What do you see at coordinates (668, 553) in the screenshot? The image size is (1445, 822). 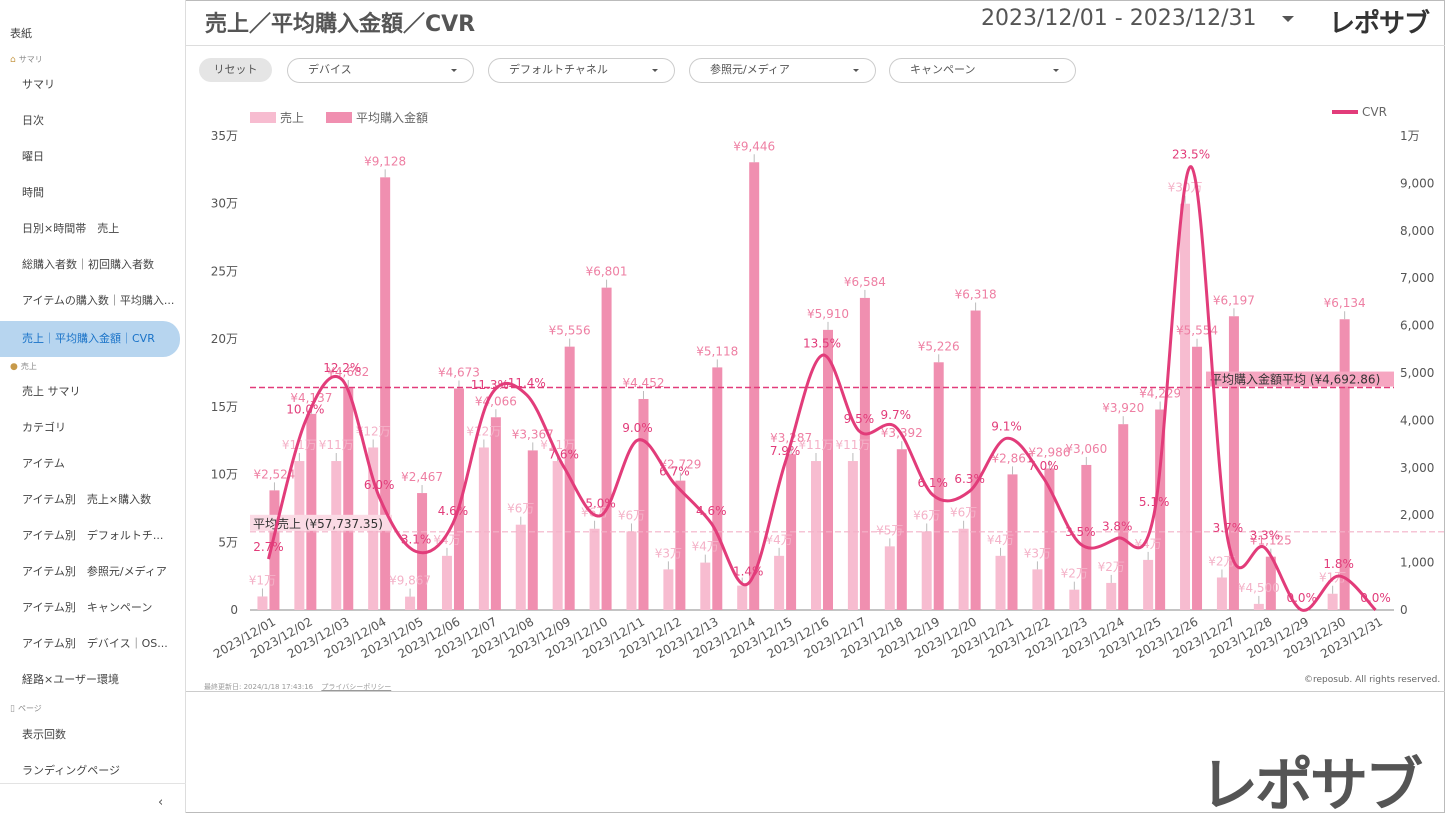 I see `data-label-sales: ¥3万` at bounding box center [668, 553].